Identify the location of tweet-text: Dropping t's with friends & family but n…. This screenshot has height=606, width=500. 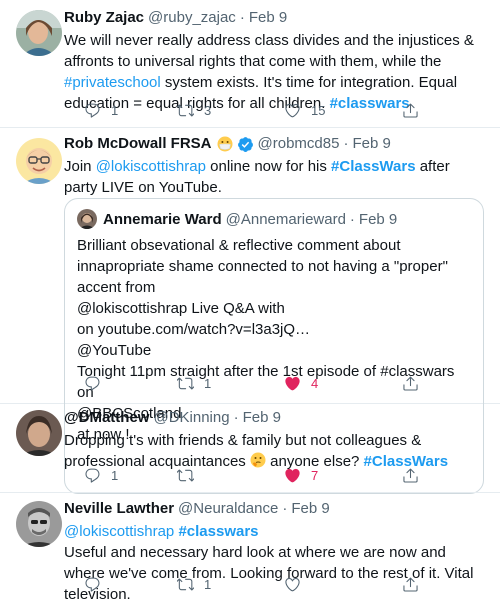
(275, 451).